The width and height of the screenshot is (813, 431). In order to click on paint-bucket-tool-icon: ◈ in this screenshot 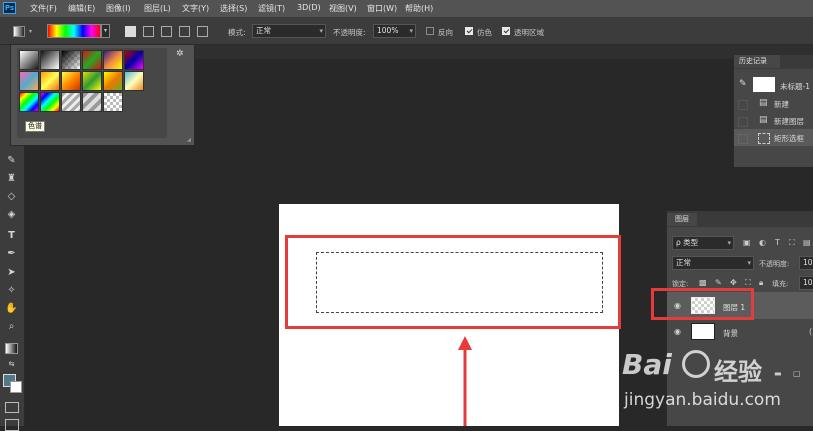, I will do `click(11, 215)`.